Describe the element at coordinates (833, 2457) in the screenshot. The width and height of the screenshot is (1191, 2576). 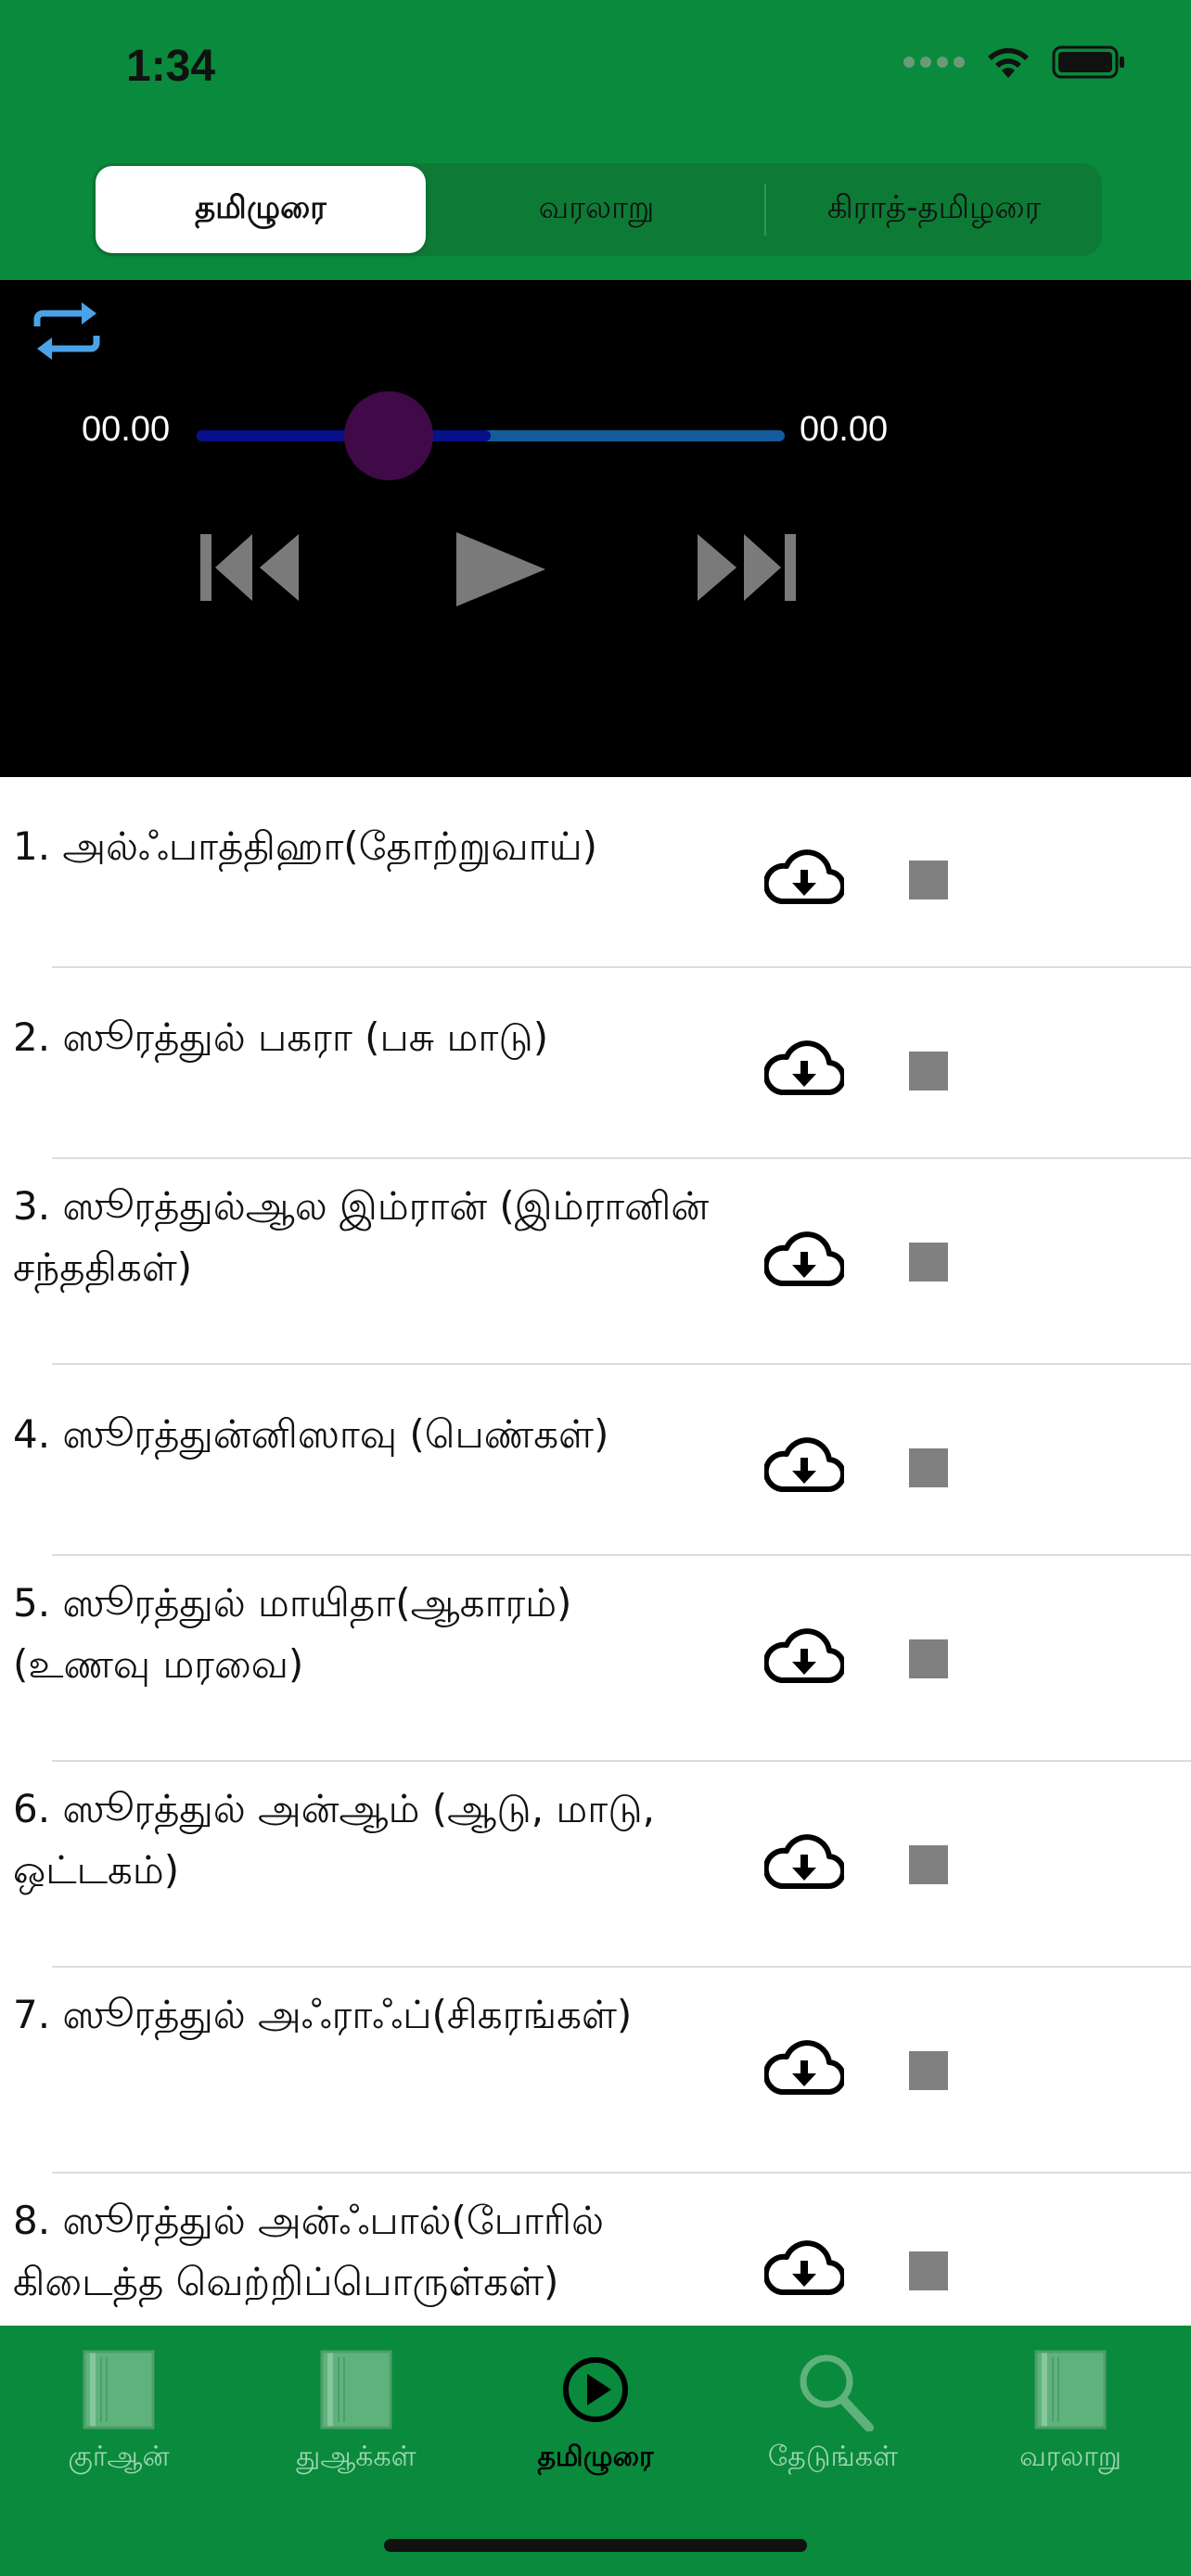
I see `tab-label: தேடுங்கள்` at that location.